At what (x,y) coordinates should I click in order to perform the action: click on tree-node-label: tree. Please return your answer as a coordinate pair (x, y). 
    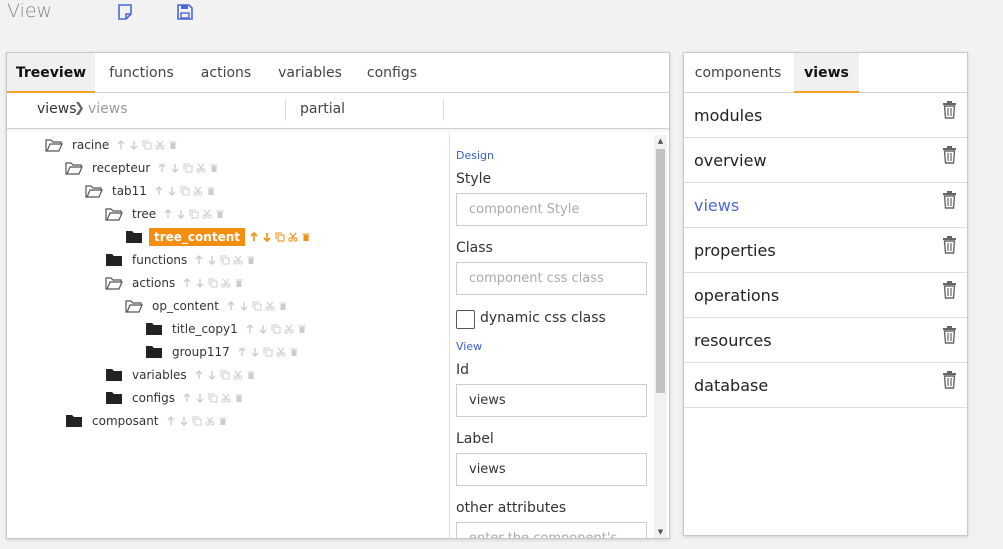
    Looking at the image, I should click on (144, 214).